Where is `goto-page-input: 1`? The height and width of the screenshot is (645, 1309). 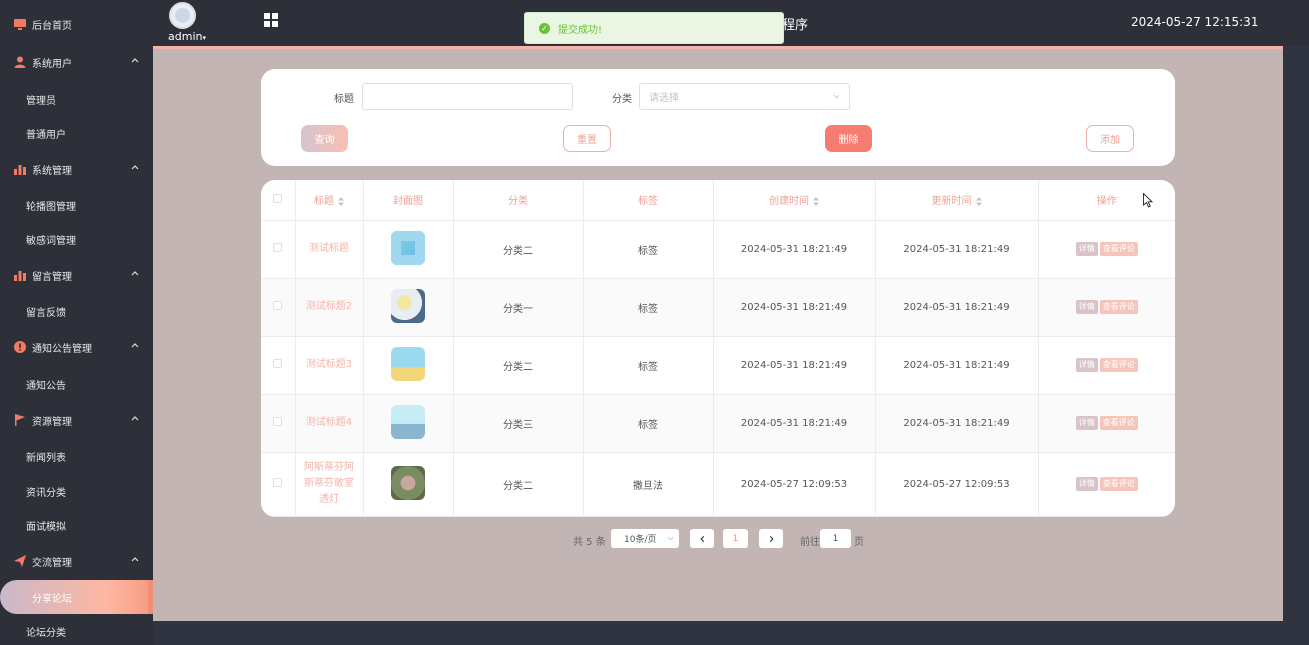 goto-page-input: 1 is located at coordinates (835, 538).